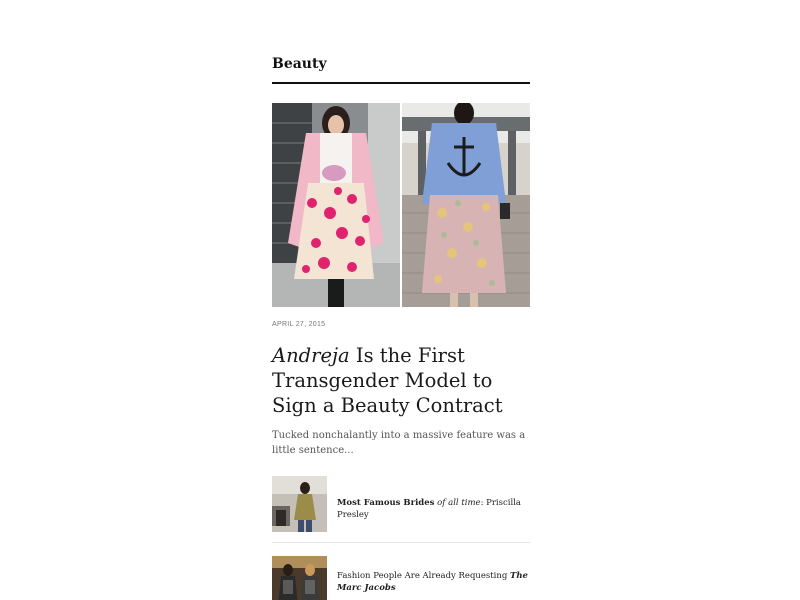 Image resolution: width=800 pixels, height=600 pixels. Describe the element at coordinates (299, 324) in the screenshot. I see `article-date: APRIL 27, 2015` at that location.